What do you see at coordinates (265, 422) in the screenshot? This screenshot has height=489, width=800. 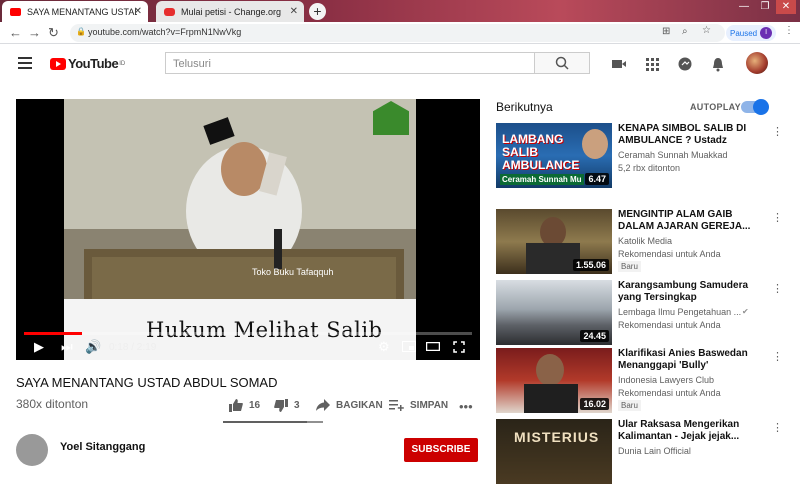 I see `like-ratio-fill` at bounding box center [265, 422].